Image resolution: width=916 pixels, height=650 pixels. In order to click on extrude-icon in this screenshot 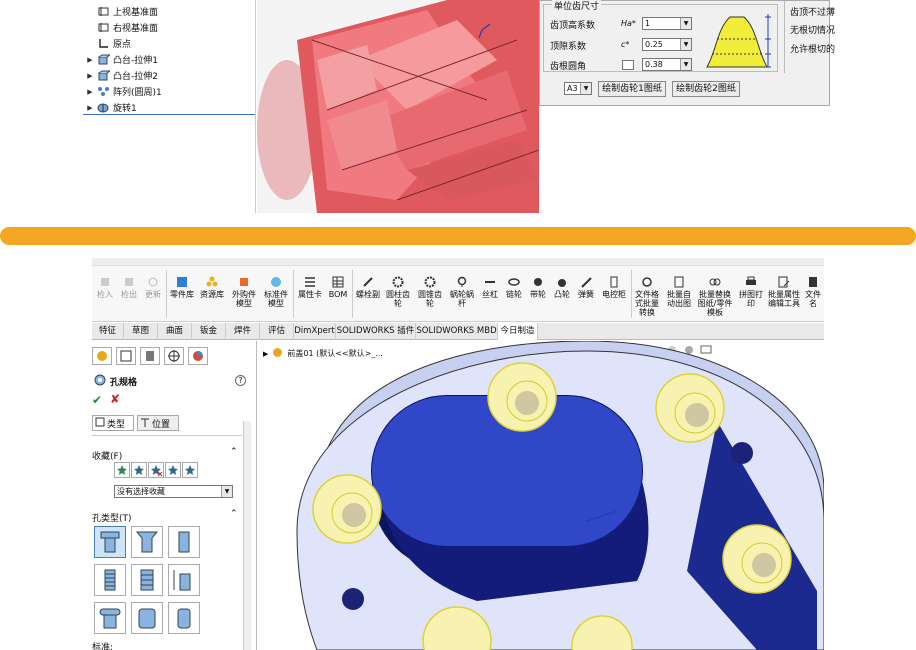, I will do `click(104, 59)`.